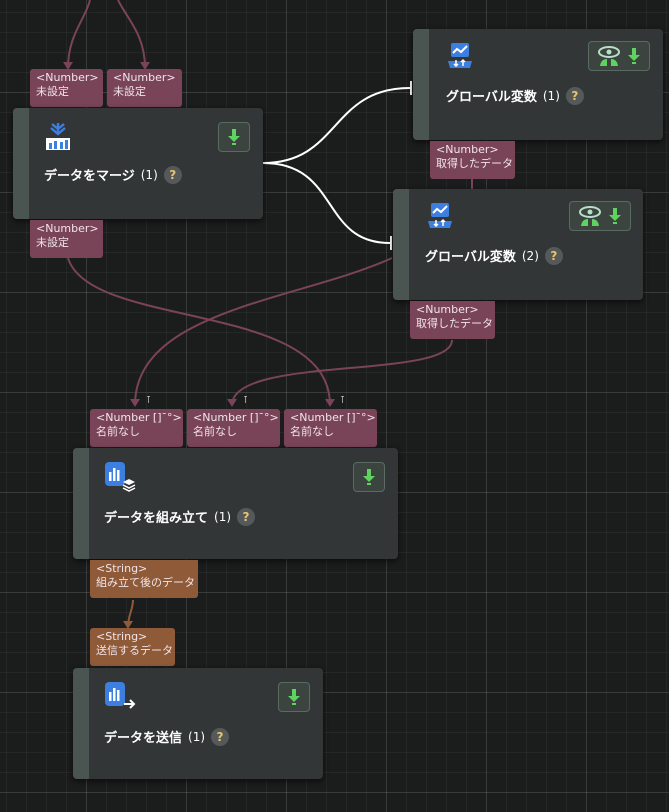 Image resolution: width=669 pixels, height=812 pixels. I want to click on port-label: 送信するデータ, so click(134, 650).